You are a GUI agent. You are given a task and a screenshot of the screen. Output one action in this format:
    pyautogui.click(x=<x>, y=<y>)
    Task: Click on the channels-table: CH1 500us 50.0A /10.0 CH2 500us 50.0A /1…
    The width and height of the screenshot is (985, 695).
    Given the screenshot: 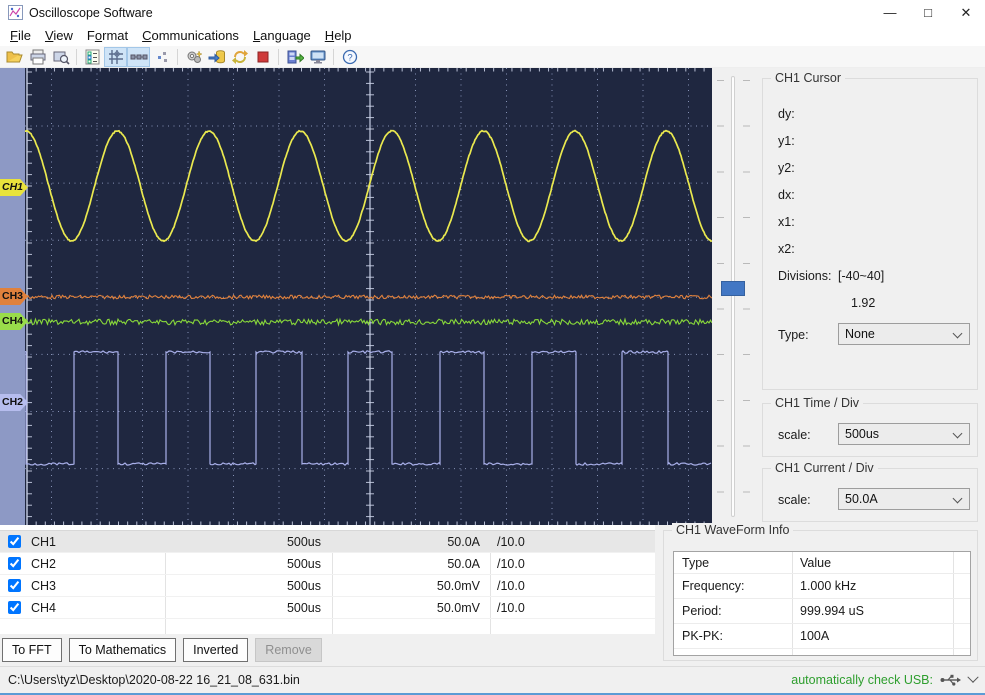 What is the action you would take?
    pyautogui.click(x=327, y=582)
    